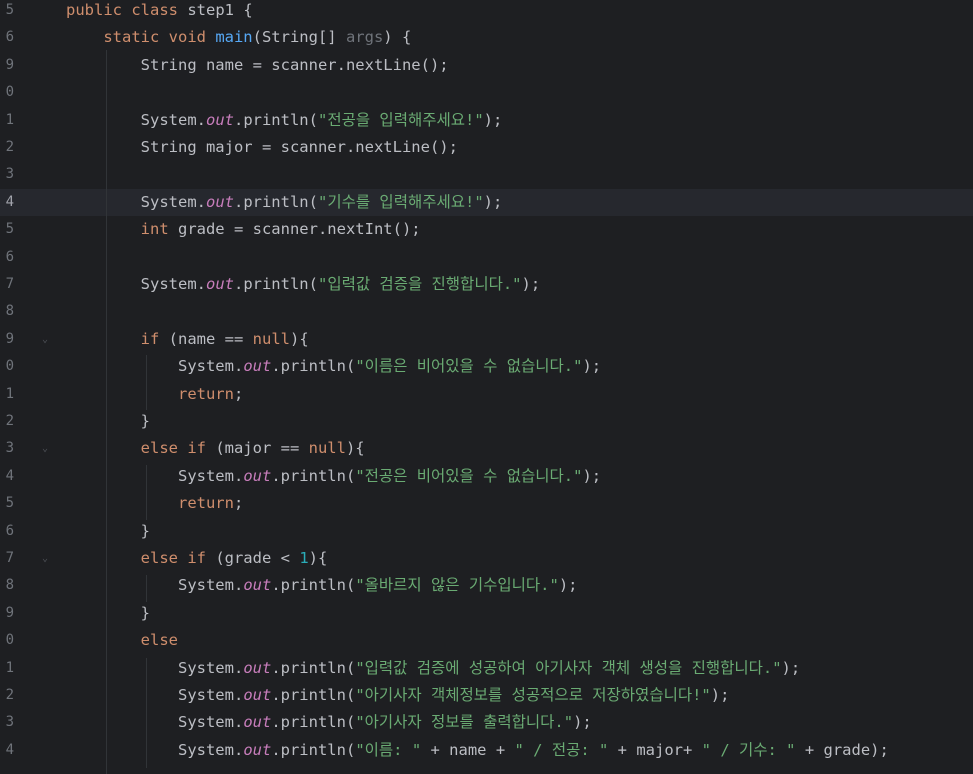 The image size is (973, 774). Describe the element at coordinates (486, 229) in the screenshot. I see `code-line: 5 int grade = scanner.nextInt();` at that location.